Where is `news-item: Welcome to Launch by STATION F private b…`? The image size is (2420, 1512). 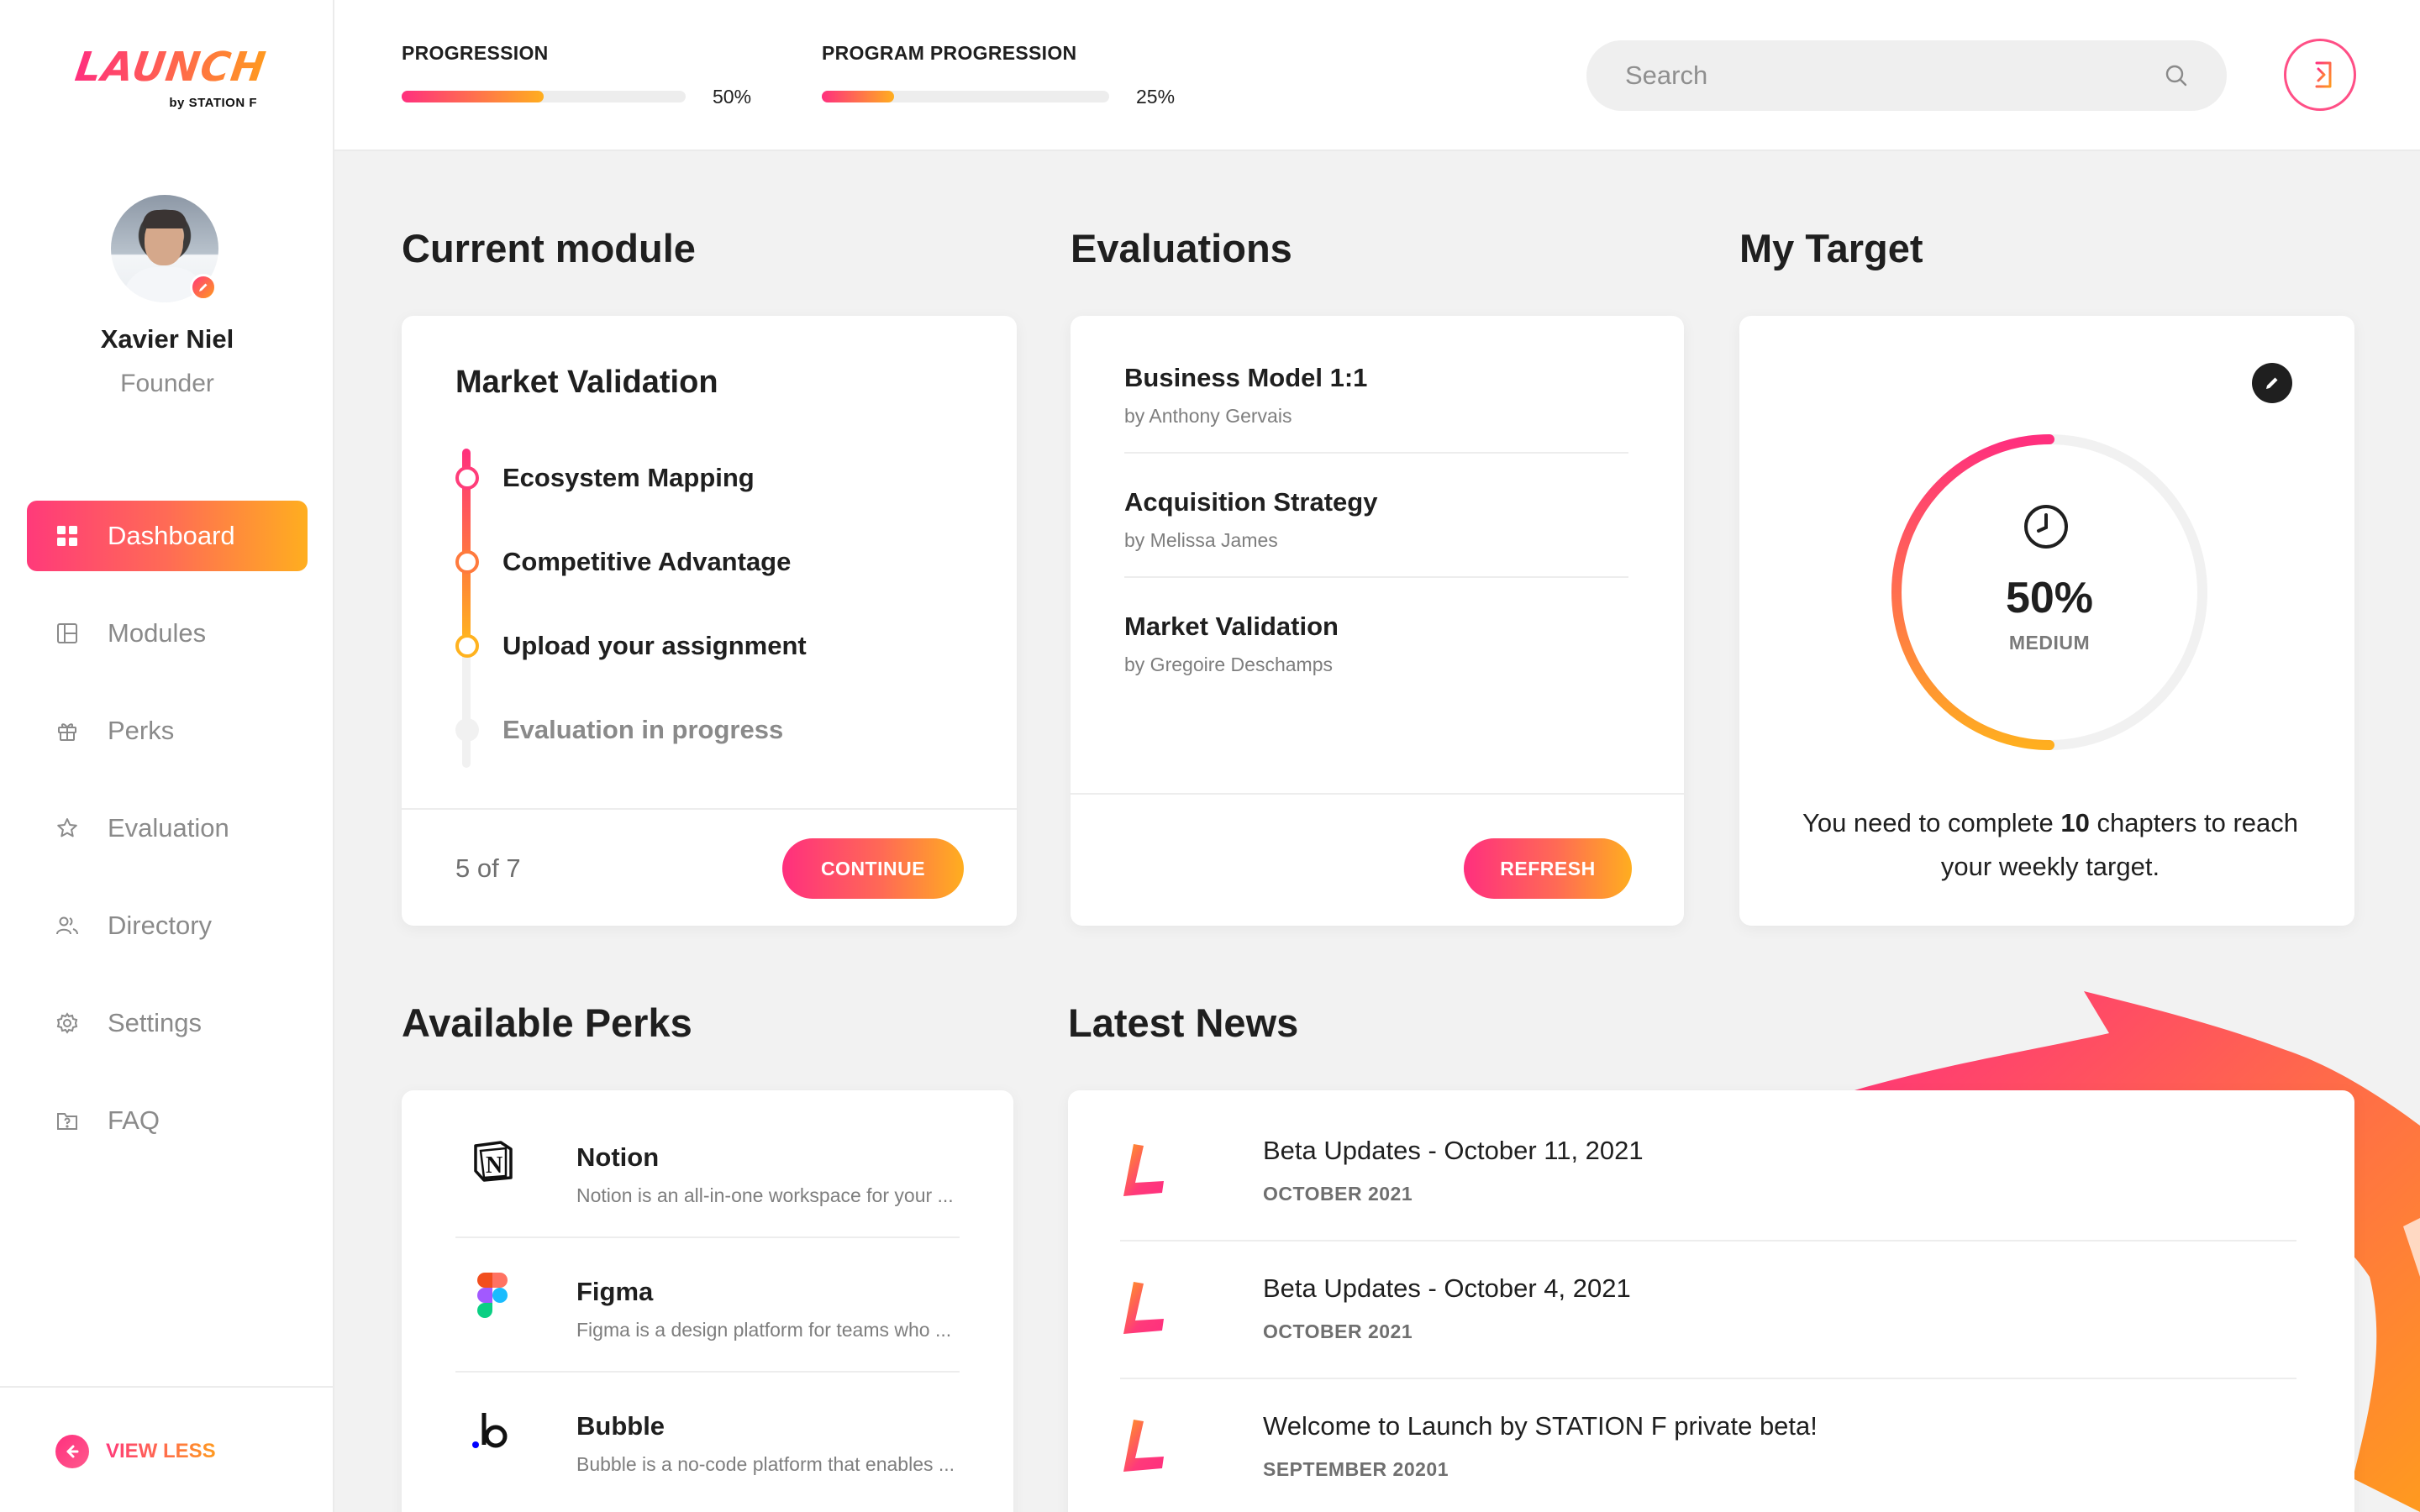
news-item: Welcome to Launch by STATION F private b… is located at coordinates (1708, 1433).